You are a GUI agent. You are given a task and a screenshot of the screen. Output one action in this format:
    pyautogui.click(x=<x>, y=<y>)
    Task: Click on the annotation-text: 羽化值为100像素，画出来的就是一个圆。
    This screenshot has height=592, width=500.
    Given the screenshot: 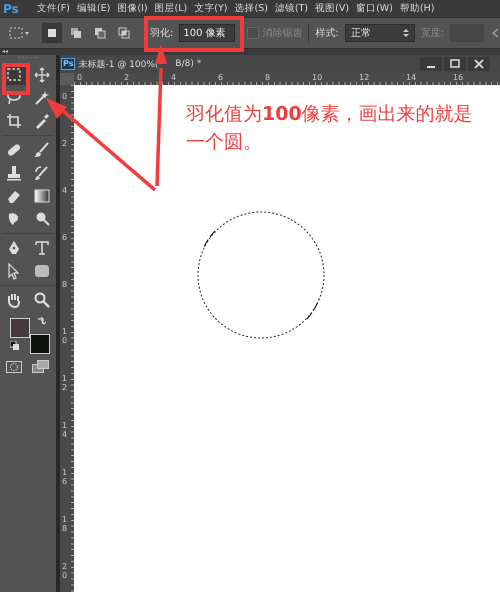 What is the action you would take?
    pyautogui.click(x=330, y=128)
    